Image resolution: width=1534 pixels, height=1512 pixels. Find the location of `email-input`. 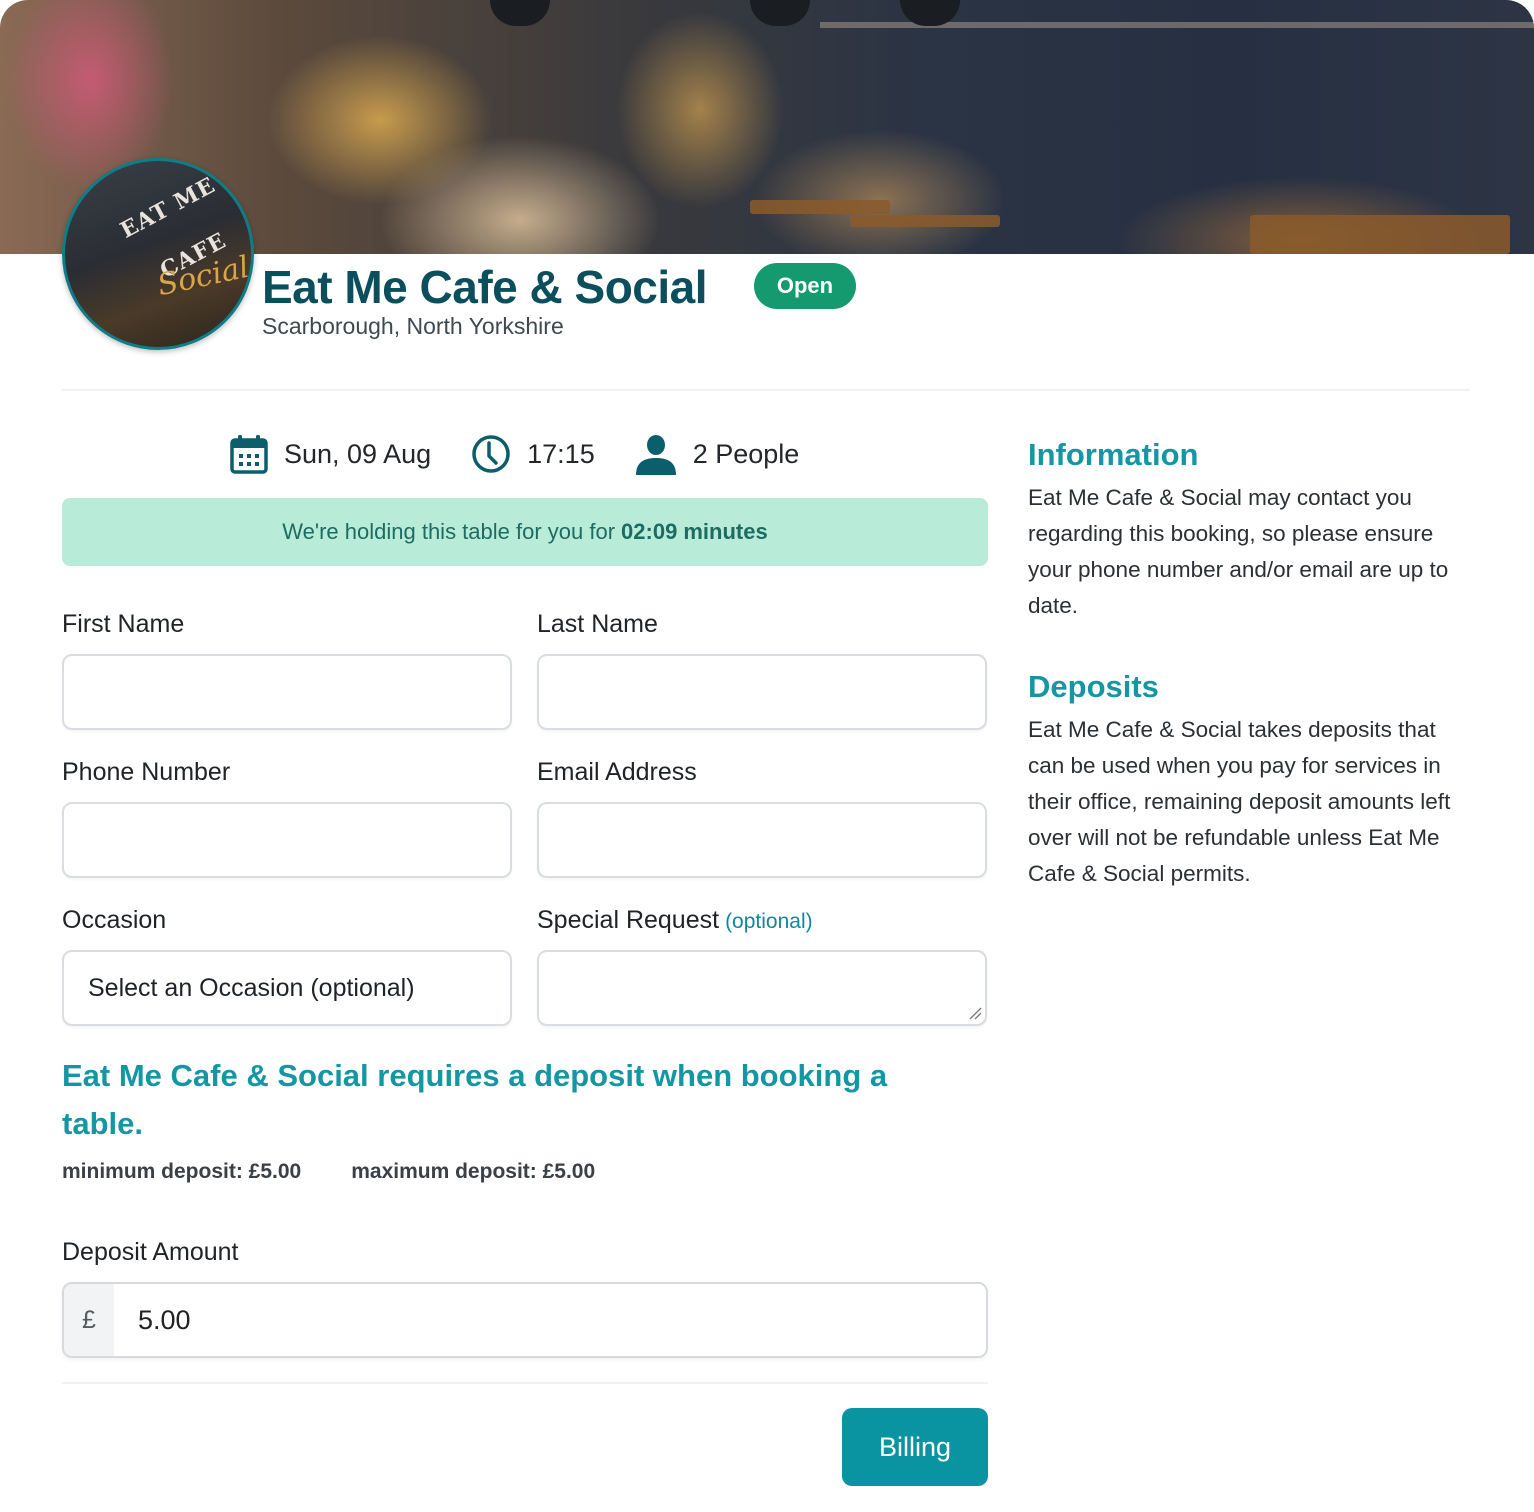

email-input is located at coordinates (762, 840).